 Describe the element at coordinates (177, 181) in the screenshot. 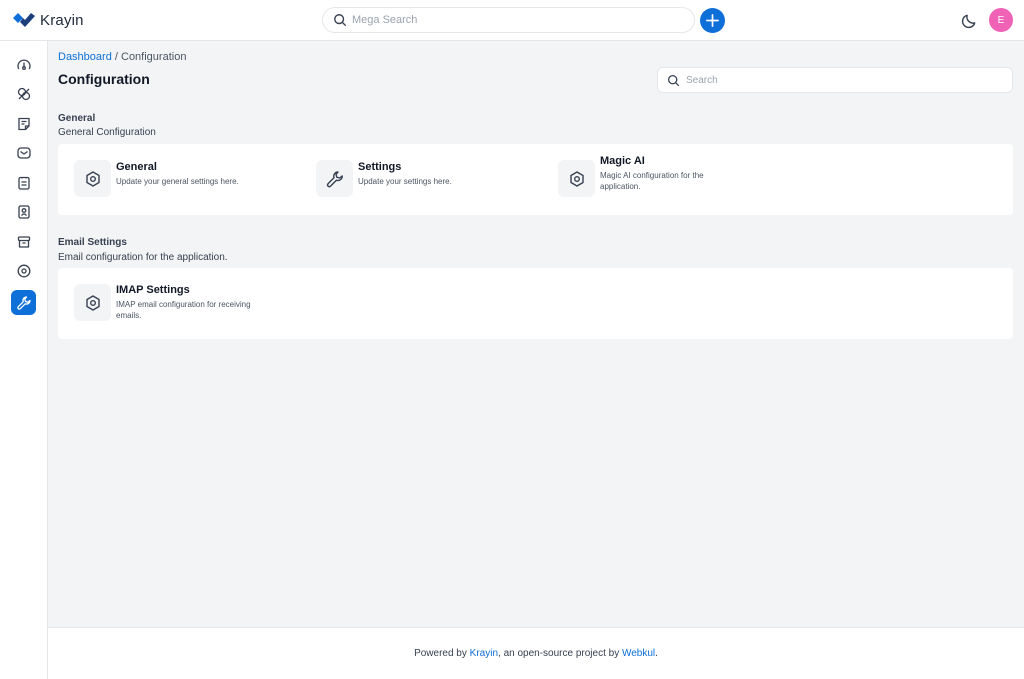

I see `card-description: Update your general settings here.` at that location.